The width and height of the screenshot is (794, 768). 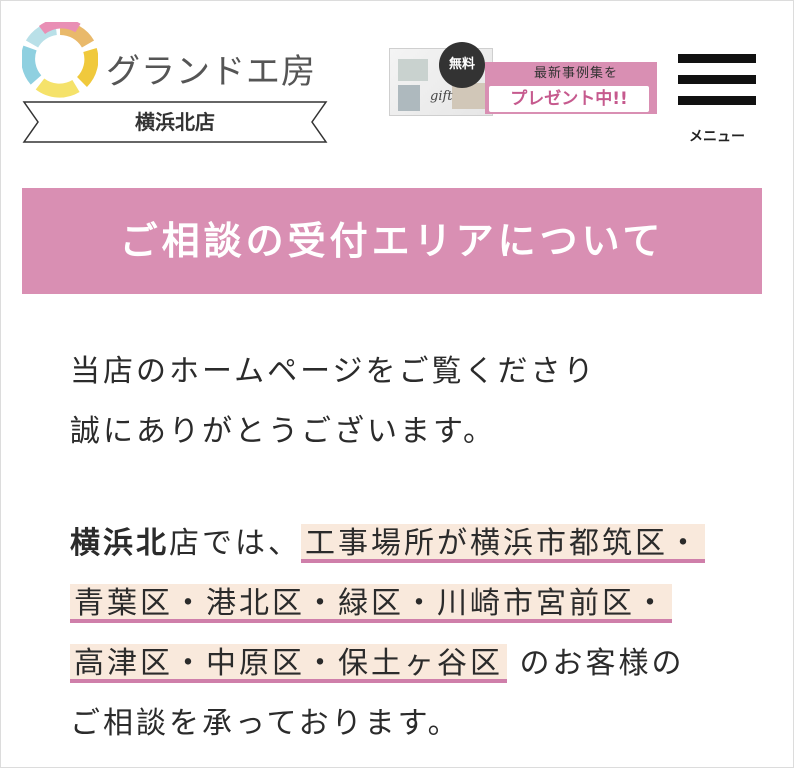 I want to click on closing-line: ご相談を承っております。, so click(x=265, y=723).